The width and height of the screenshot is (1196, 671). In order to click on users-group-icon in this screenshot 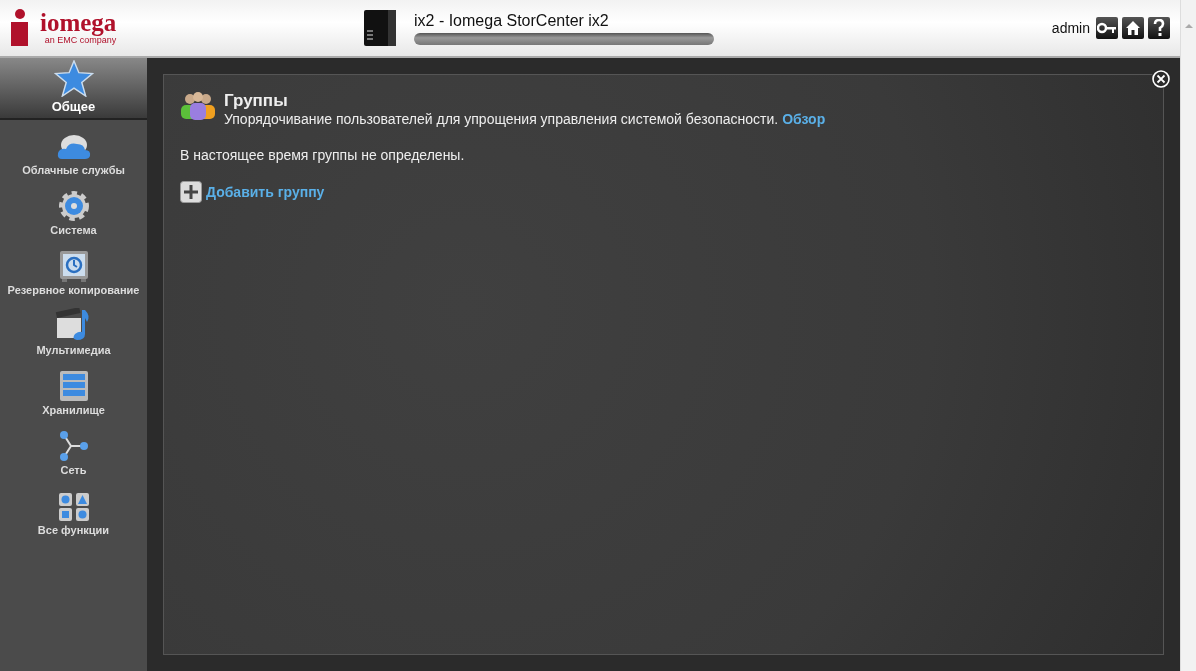, I will do `click(198, 106)`.